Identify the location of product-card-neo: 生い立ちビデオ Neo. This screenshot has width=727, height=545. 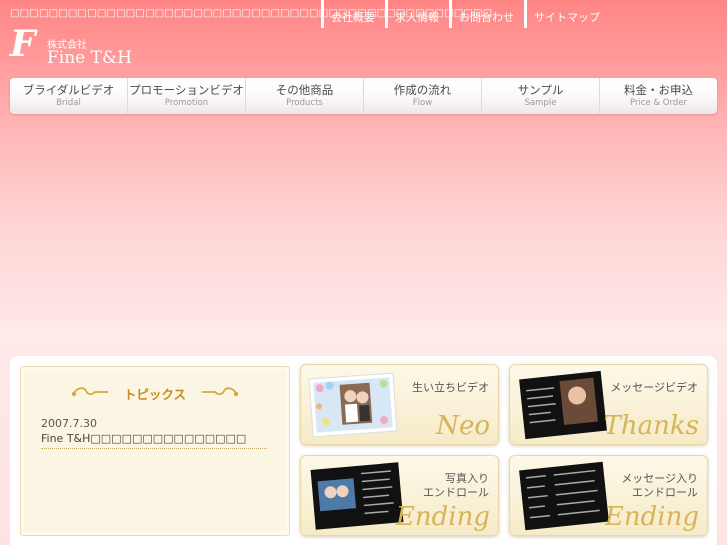
(399, 404).